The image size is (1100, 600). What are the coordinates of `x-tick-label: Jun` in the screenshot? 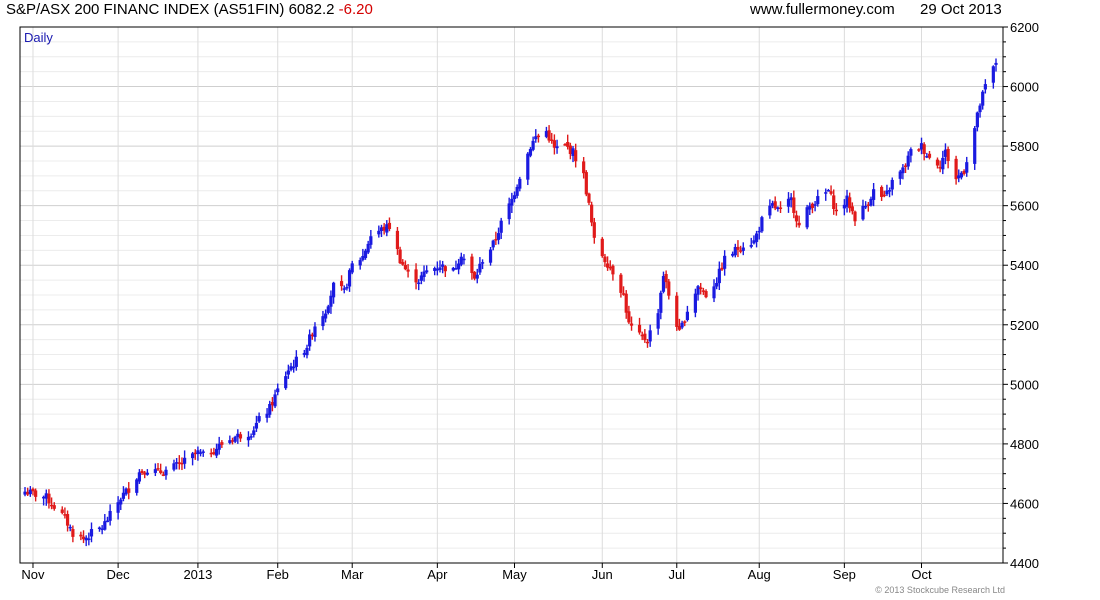 It's located at (602, 574).